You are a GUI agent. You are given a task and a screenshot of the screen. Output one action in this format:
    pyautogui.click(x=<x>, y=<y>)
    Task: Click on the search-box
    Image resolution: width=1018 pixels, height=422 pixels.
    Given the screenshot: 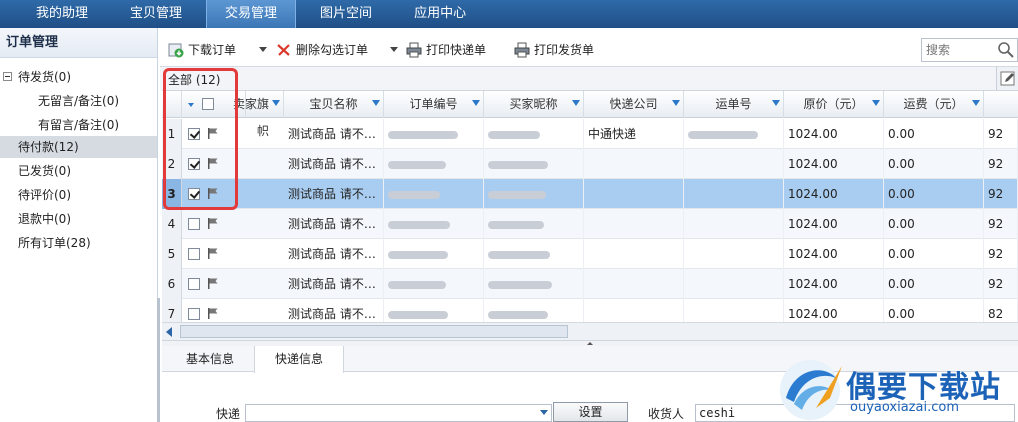 What is the action you would take?
    pyautogui.click(x=969, y=50)
    